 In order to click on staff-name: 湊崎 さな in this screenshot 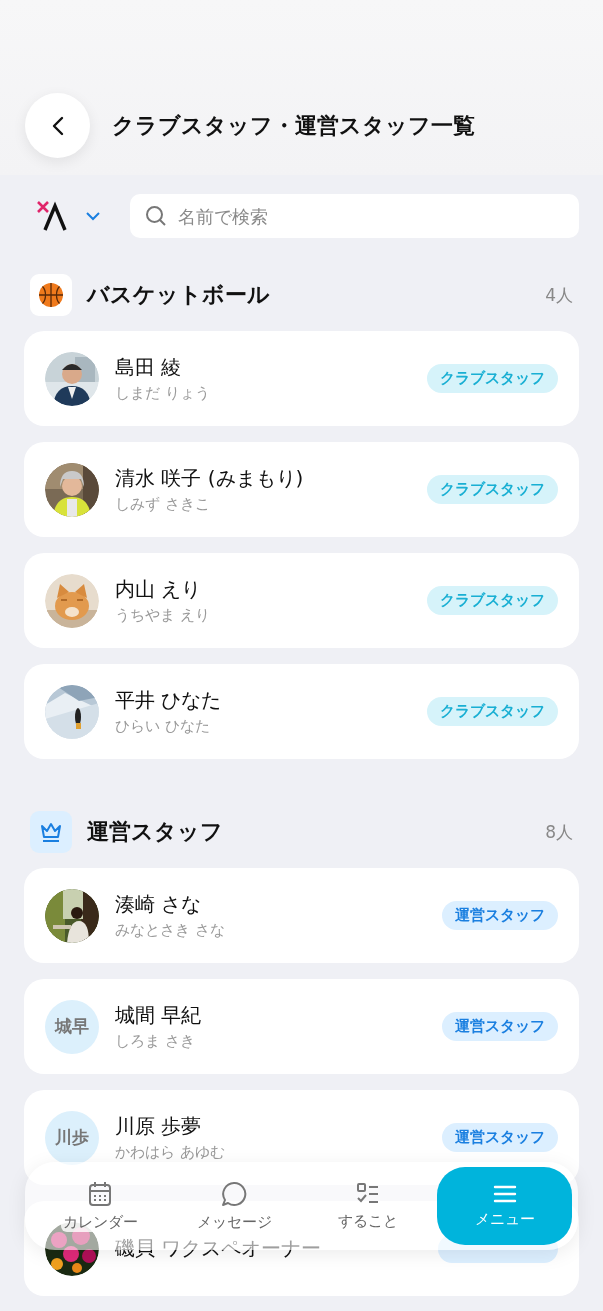, I will do `click(159, 904)`.